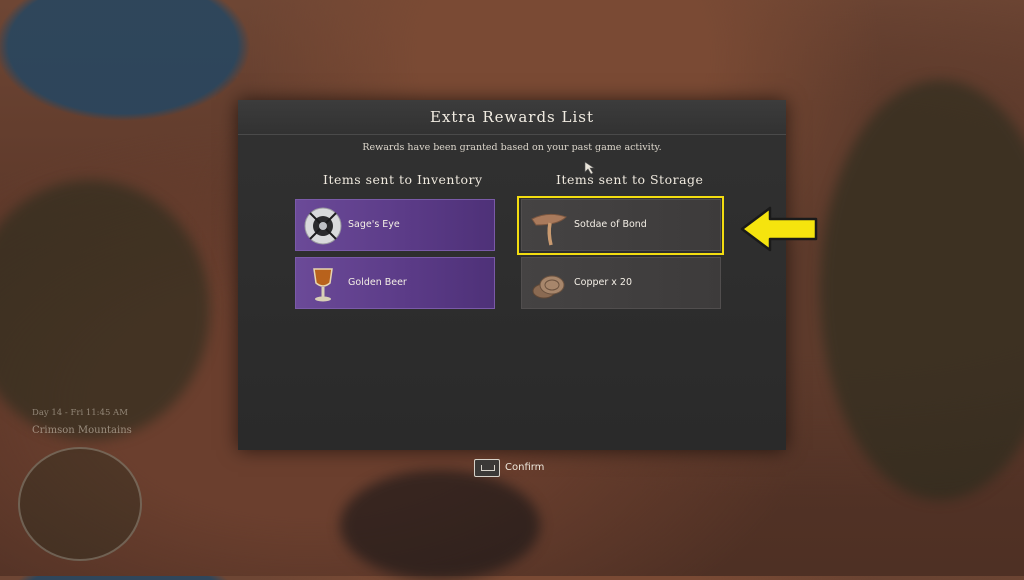 This screenshot has width=1024, height=580. Describe the element at coordinates (323, 226) in the screenshot. I see `sages-eye-icon` at that location.